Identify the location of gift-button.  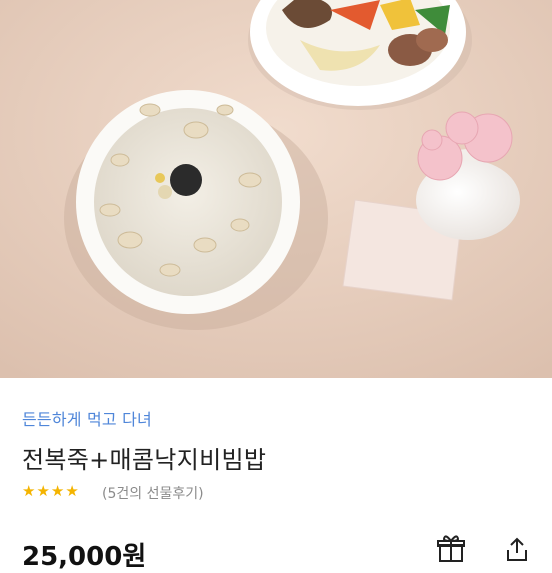
(451, 549).